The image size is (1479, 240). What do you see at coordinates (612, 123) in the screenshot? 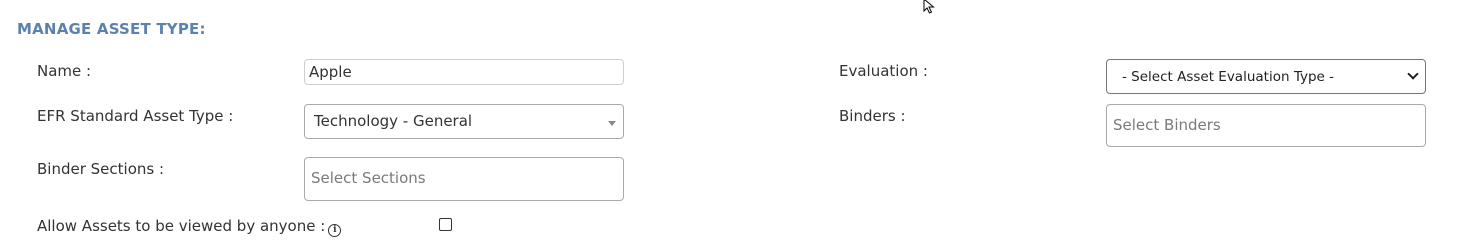
I see `caret-down-icon` at bounding box center [612, 123].